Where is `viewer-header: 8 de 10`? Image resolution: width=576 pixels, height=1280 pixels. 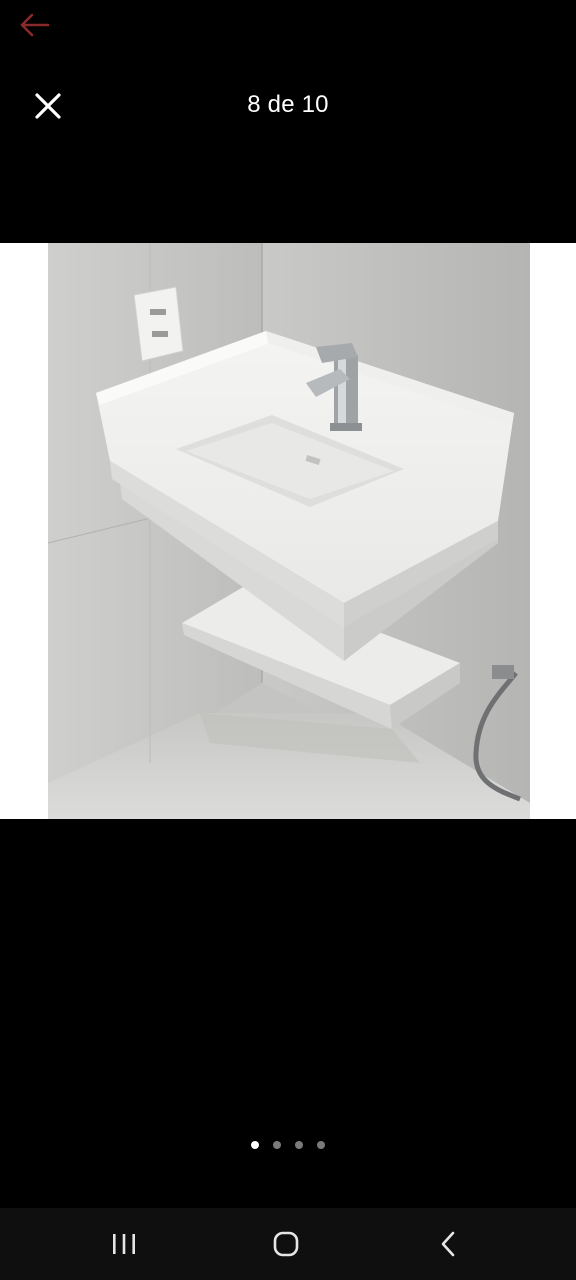 viewer-header: 8 de 10 is located at coordinates (288, 105).